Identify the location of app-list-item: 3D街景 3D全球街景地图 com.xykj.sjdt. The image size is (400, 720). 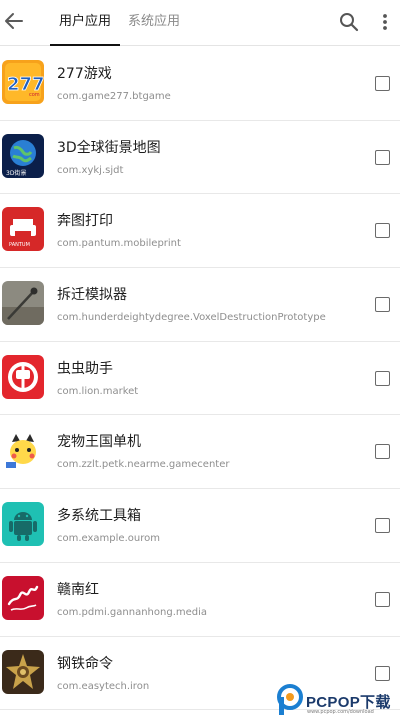
(200, 158).